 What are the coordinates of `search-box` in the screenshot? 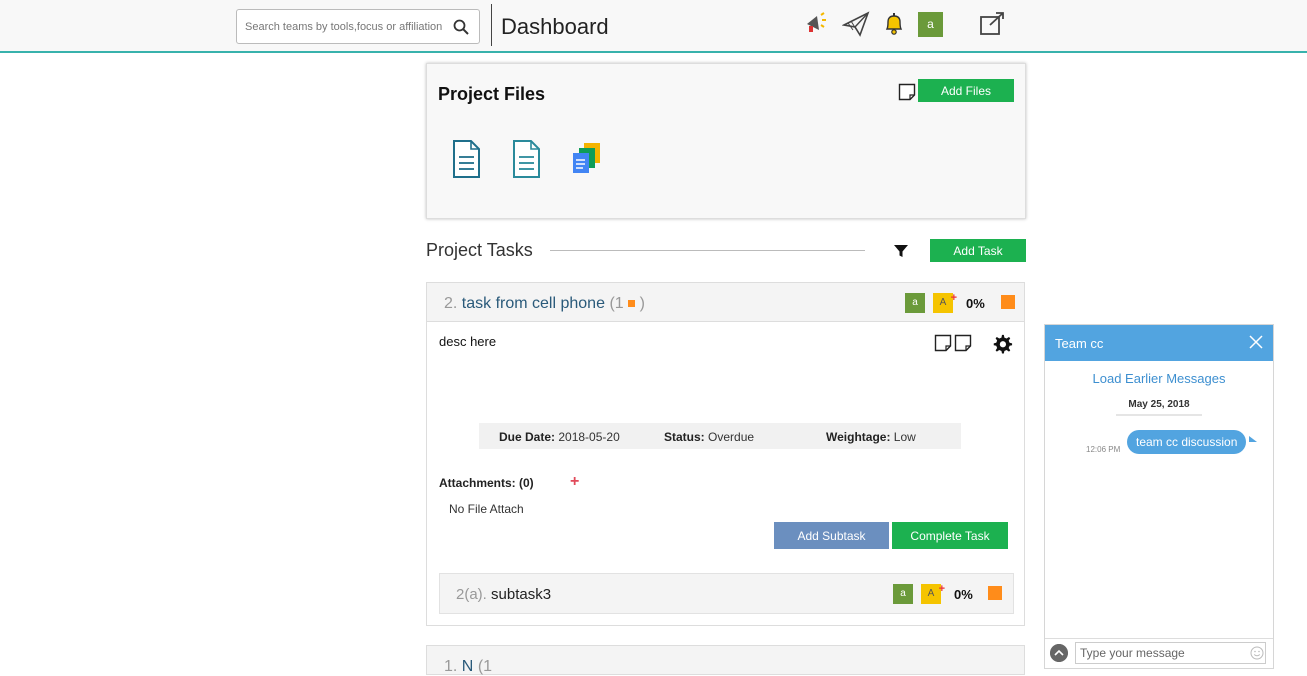 It's located at (358, 26).